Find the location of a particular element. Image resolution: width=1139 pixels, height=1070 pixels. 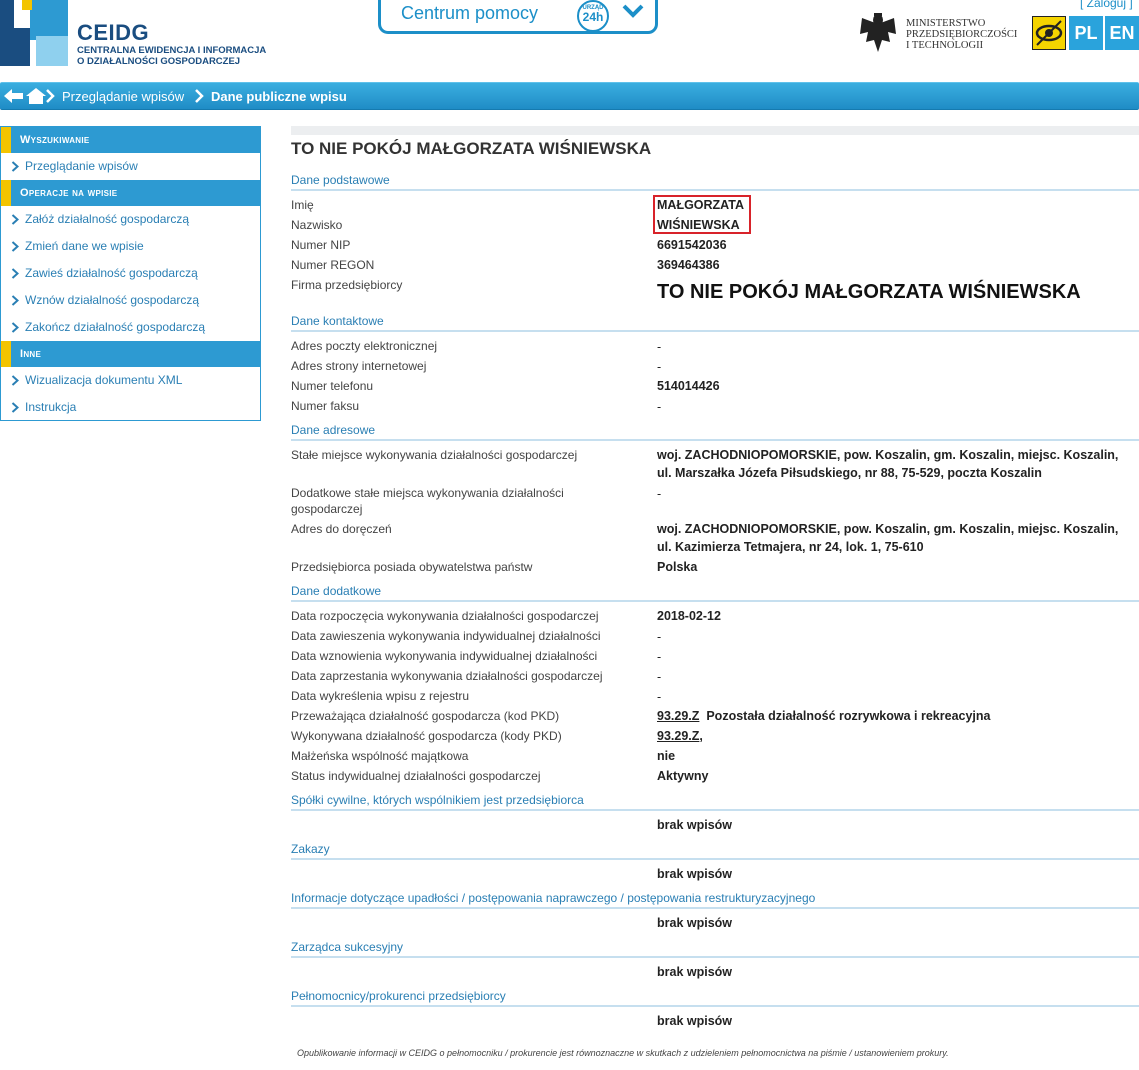

breadcrumb: Przeglądanie wpisów Dane publiczne wpisu is located at coordinates (569, 96).